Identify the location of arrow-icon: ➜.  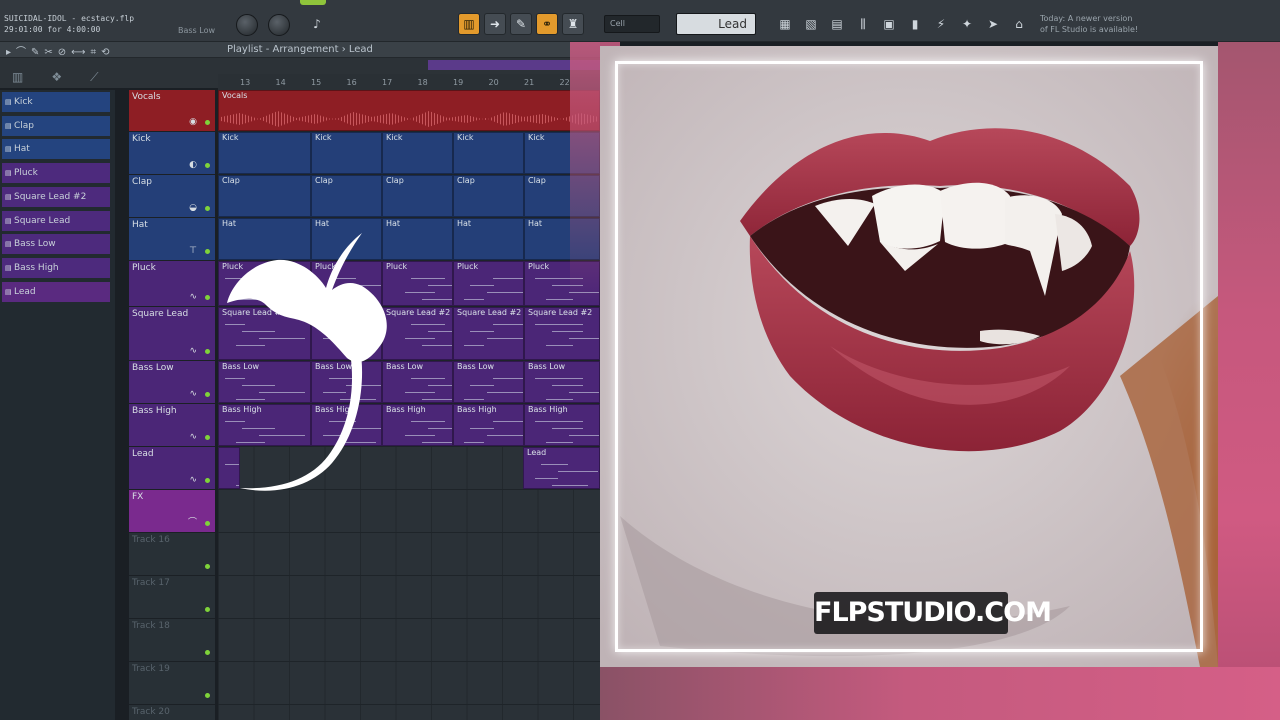
(495, 24).